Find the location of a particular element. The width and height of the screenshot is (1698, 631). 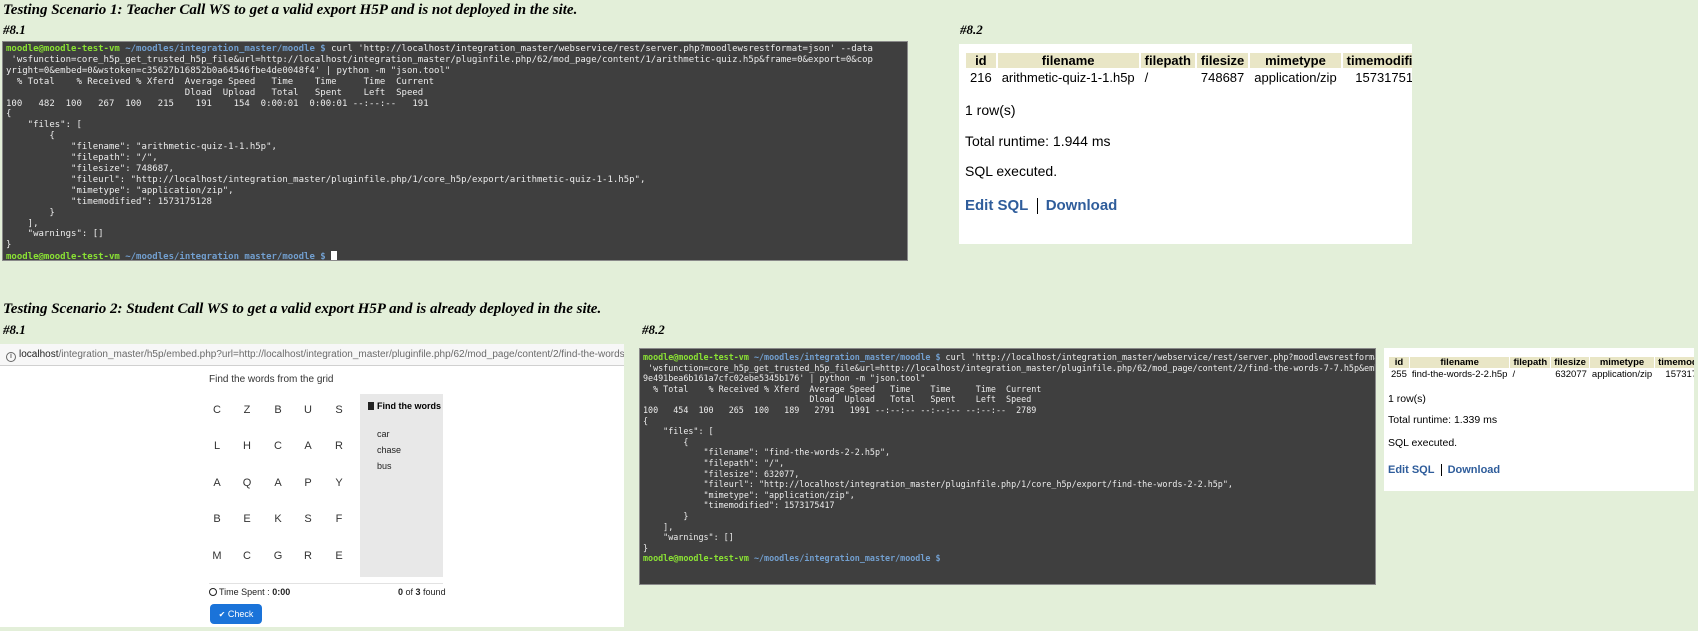

table-cell: application/zip is located at coordinates (1295, 77).